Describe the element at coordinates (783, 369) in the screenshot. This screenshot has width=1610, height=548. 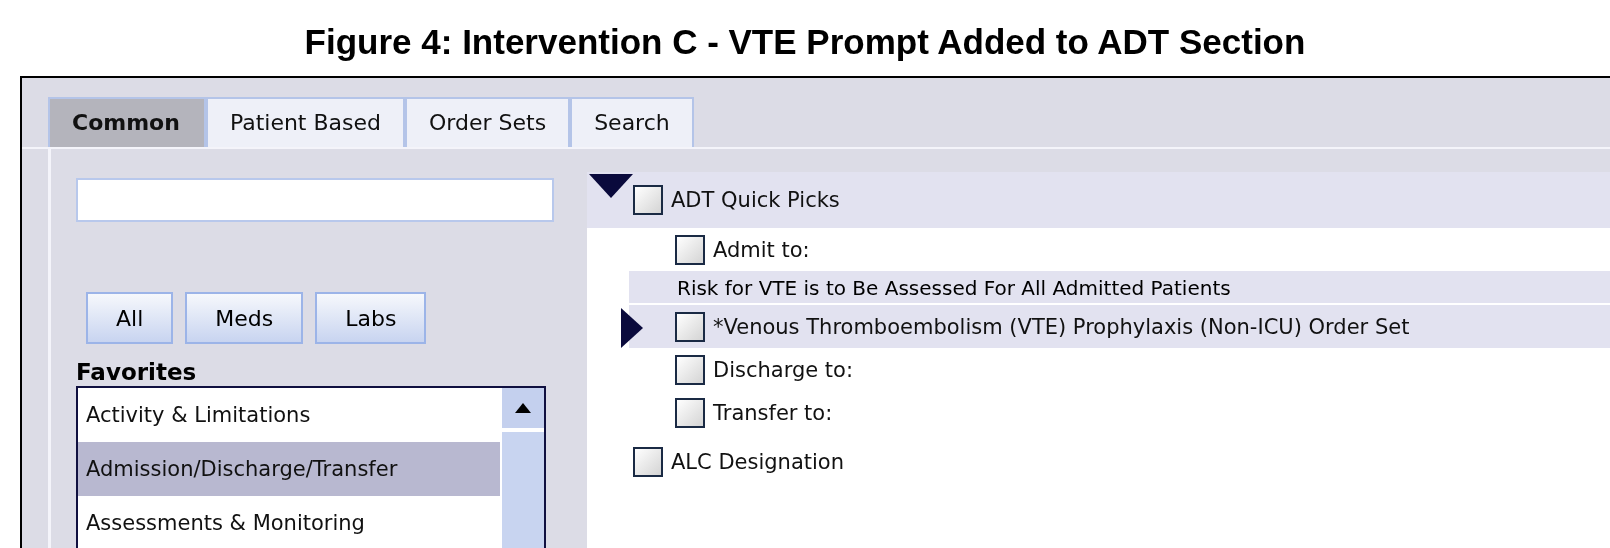
I see `order-label: Discharge to:` at that location.